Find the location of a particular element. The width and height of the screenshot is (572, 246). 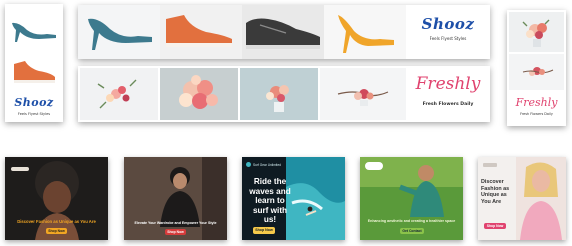

shoe-cell-blue-heel is located at coordinates (119, 32).